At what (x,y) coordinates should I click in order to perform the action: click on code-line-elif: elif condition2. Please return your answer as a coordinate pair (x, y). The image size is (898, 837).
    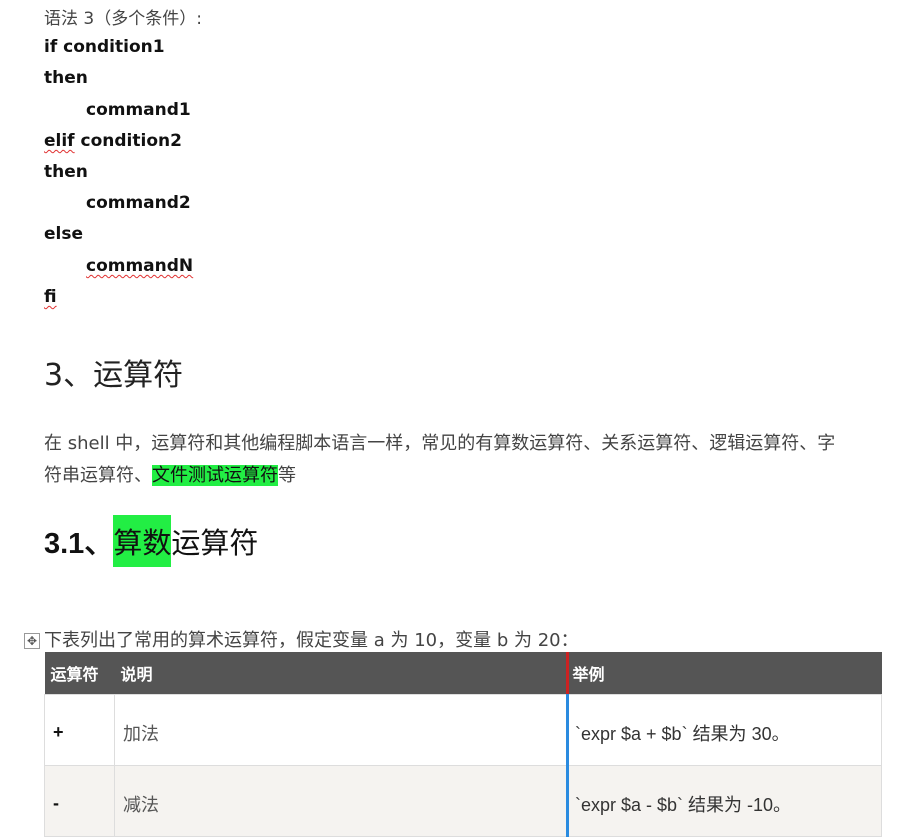
    Looking at the image, I should click on (113, 141).